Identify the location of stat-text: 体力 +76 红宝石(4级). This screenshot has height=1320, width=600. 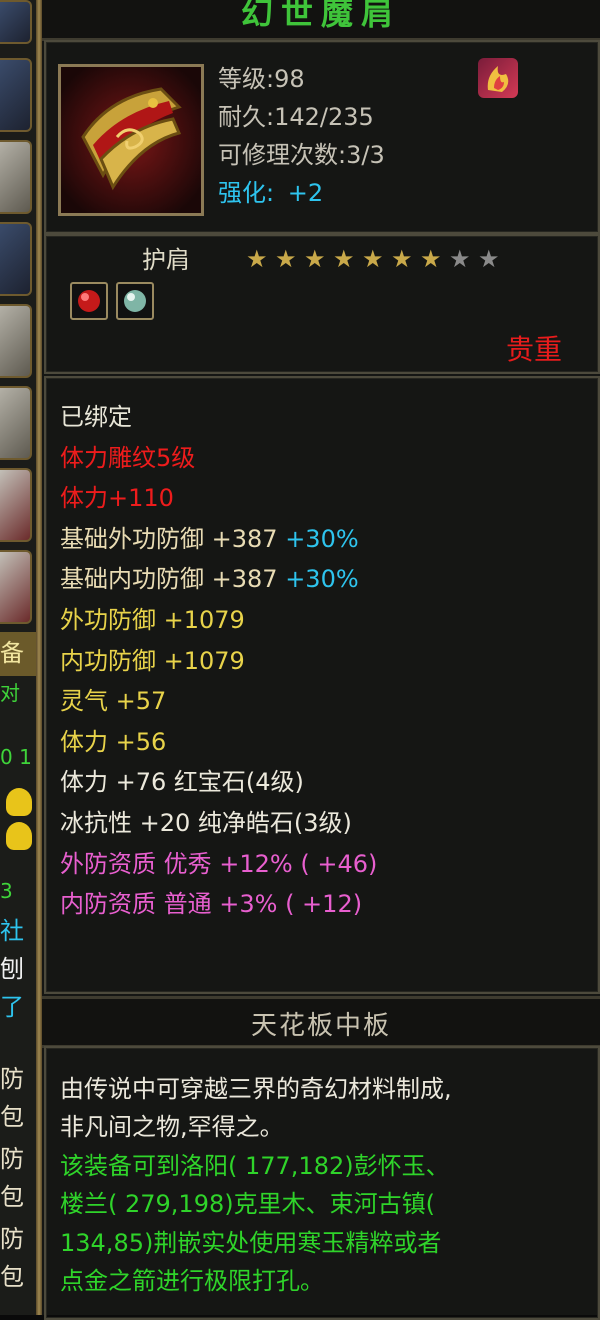
(182, 782).